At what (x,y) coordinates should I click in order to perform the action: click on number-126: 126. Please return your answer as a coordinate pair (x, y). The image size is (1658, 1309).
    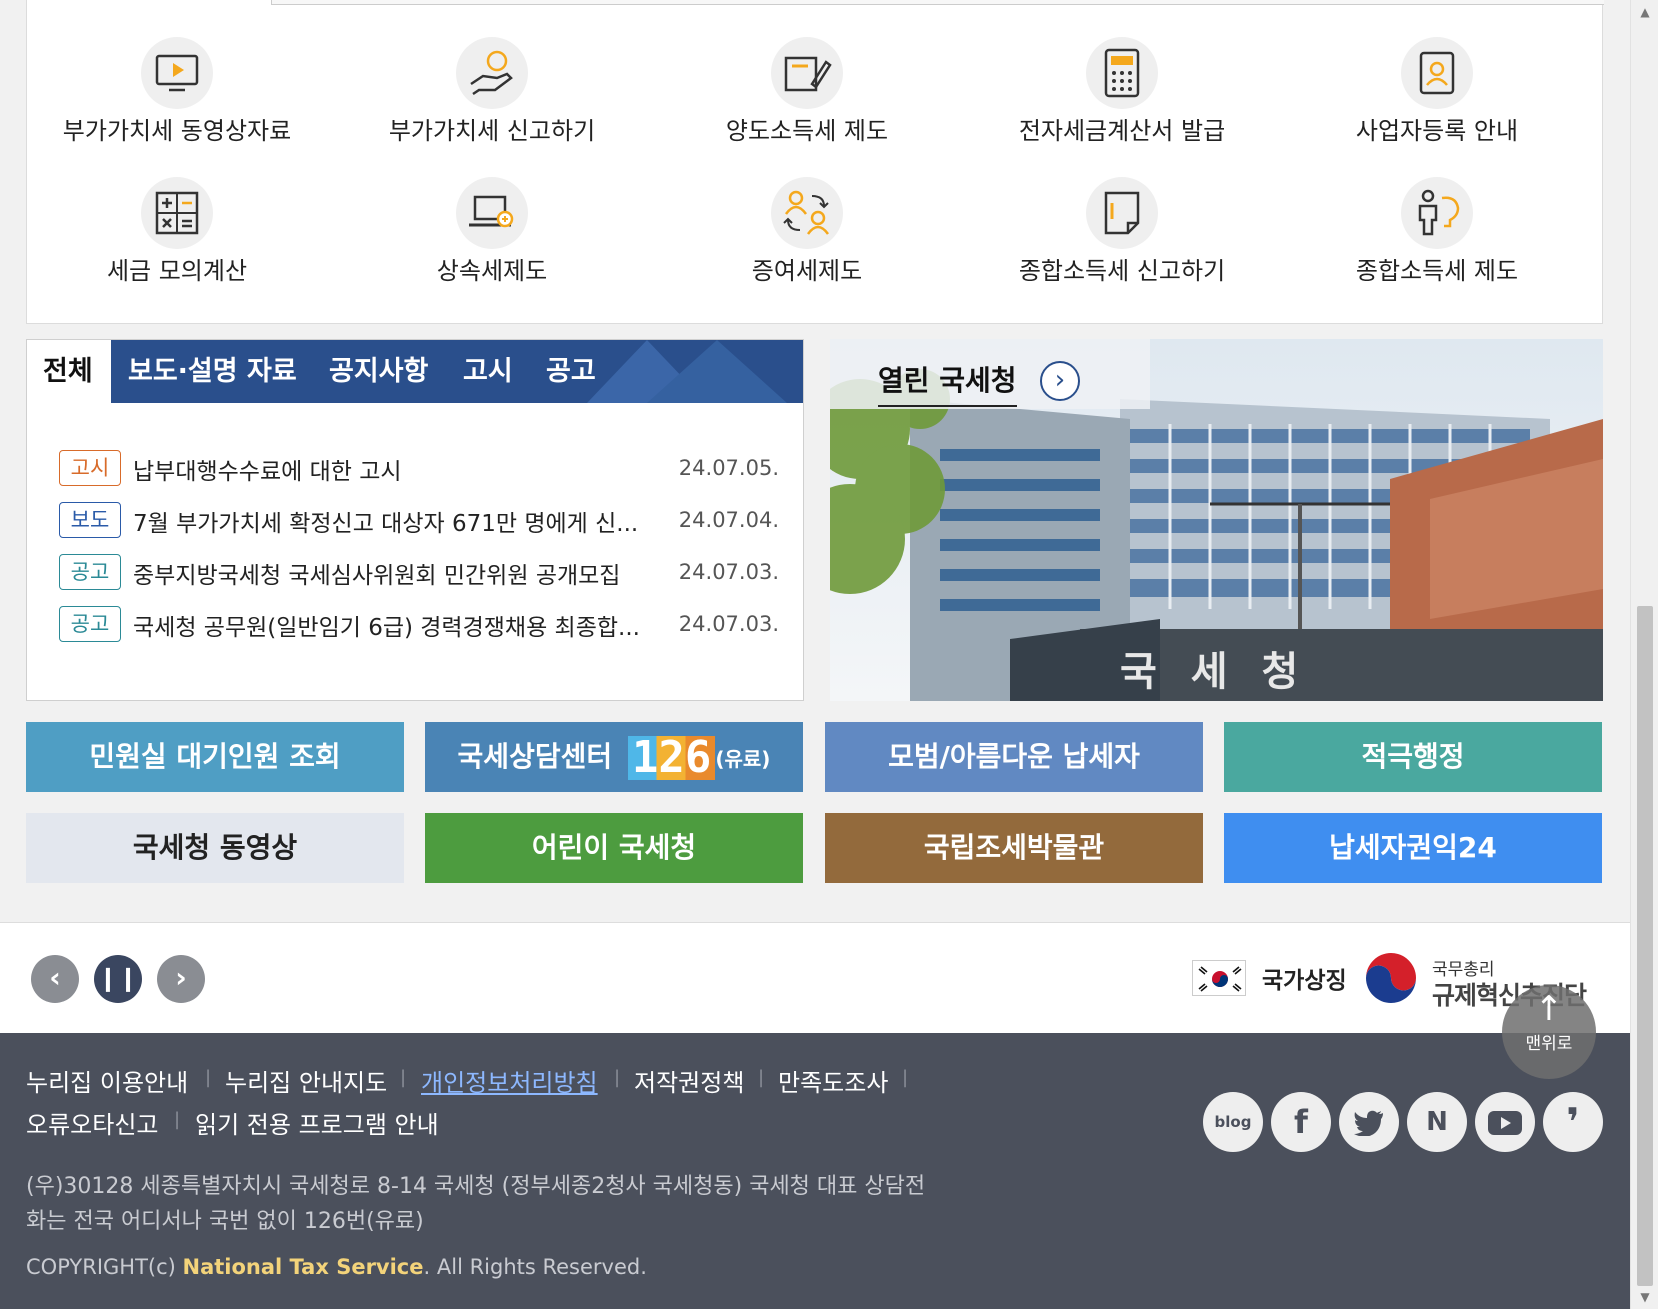
    Looking at the image, I should click on (671, 758).